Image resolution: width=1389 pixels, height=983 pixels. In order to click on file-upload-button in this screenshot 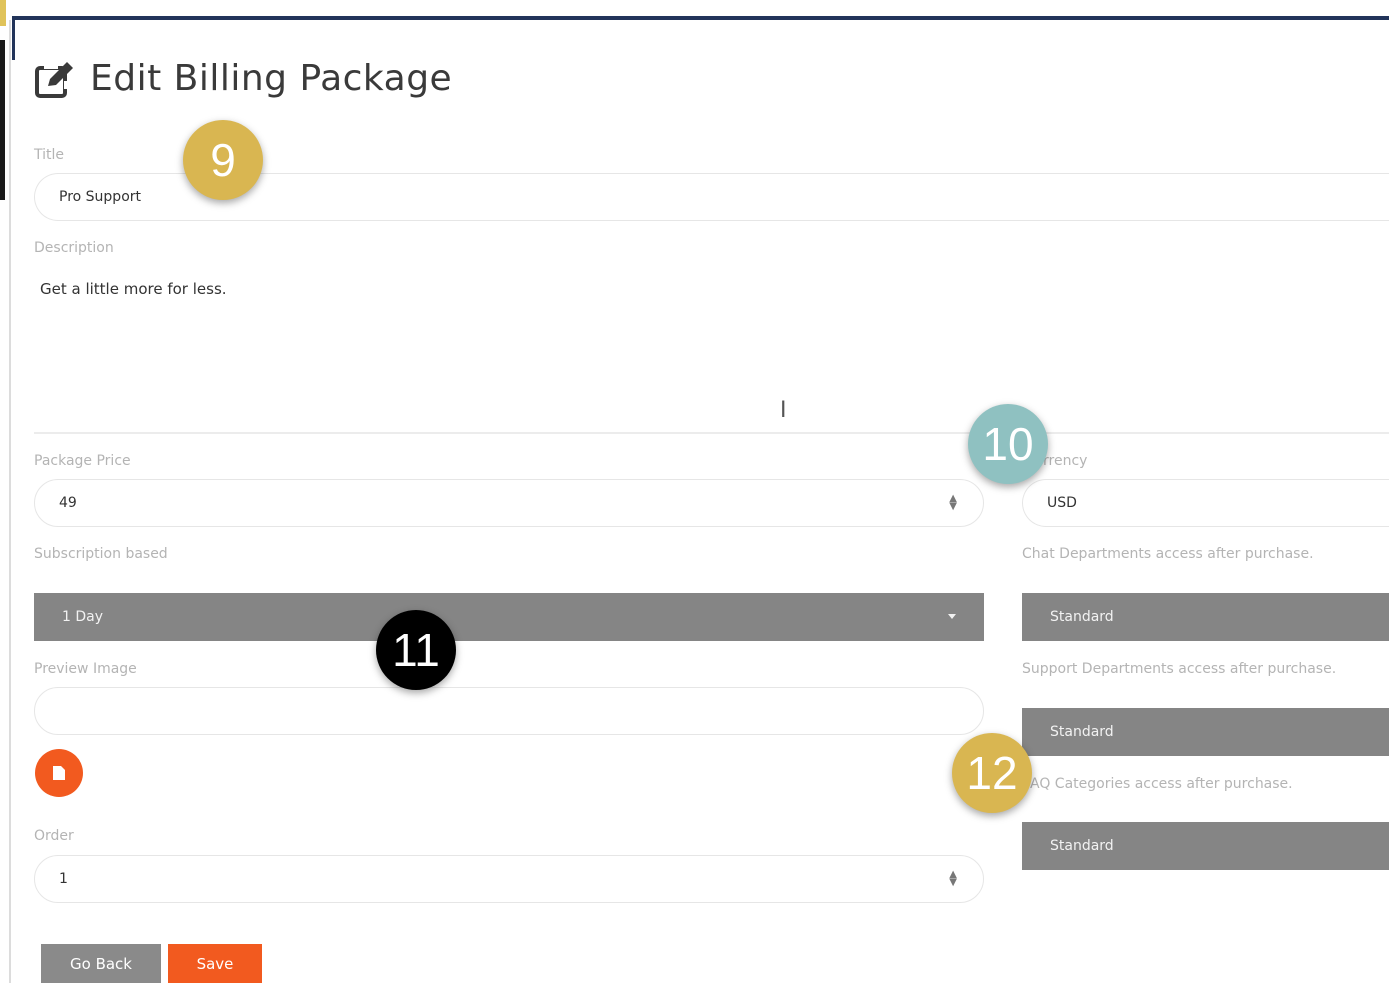, I will do `click(59, 773)`.